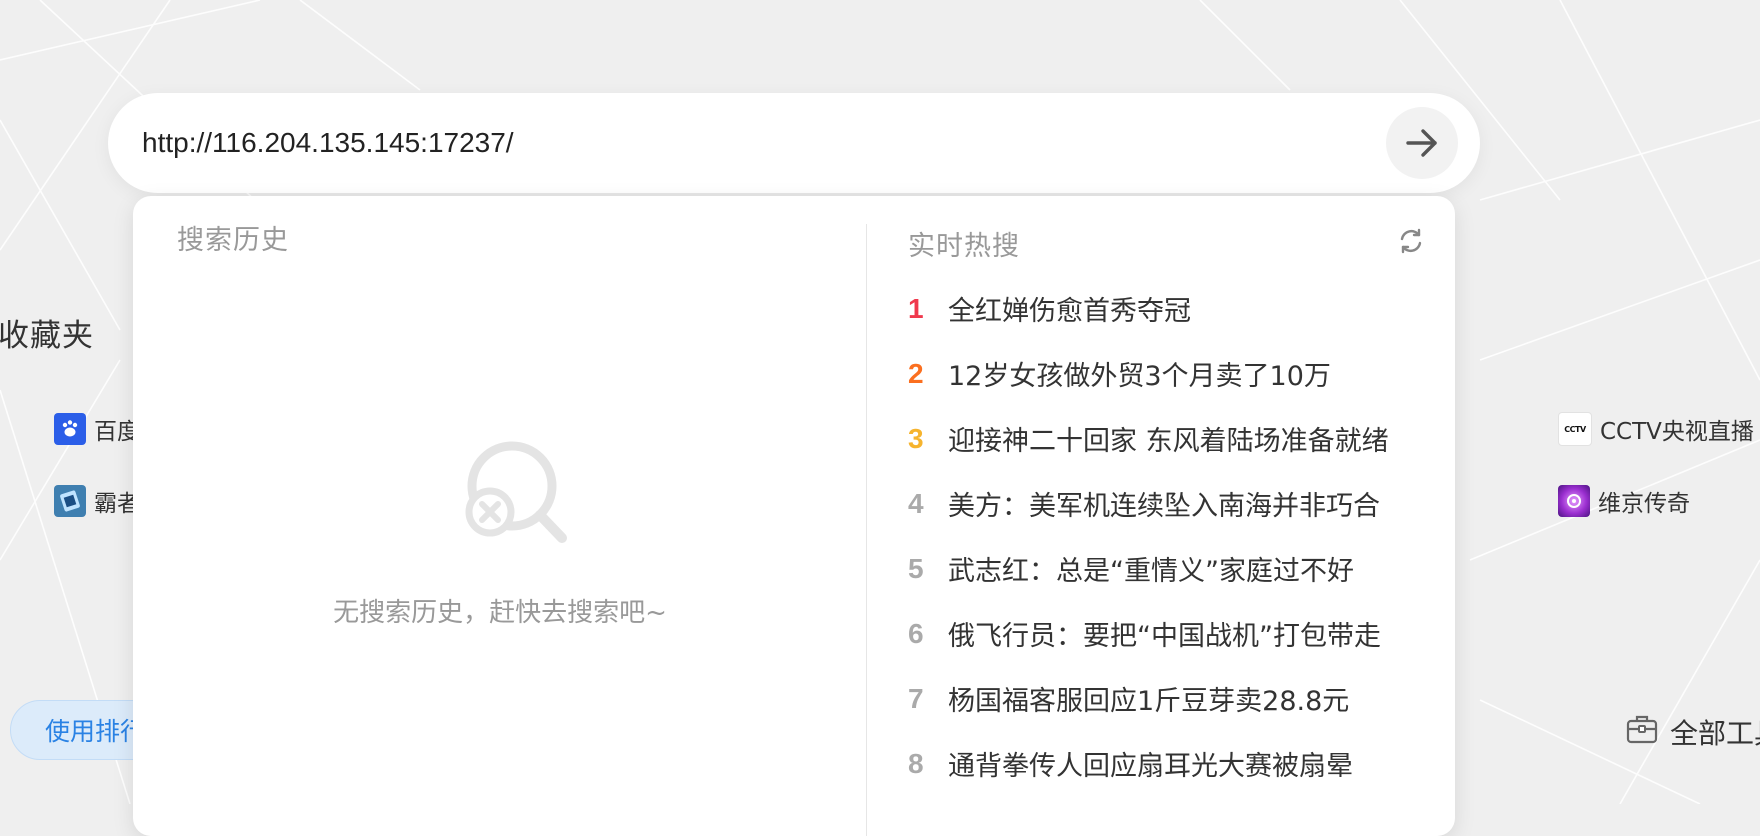 The image size is (1760, 836). What do you see at coordinates (97, 429) in the screenshot?
I see `site-link-baidu: 百度` at bounding box center [97, 429].